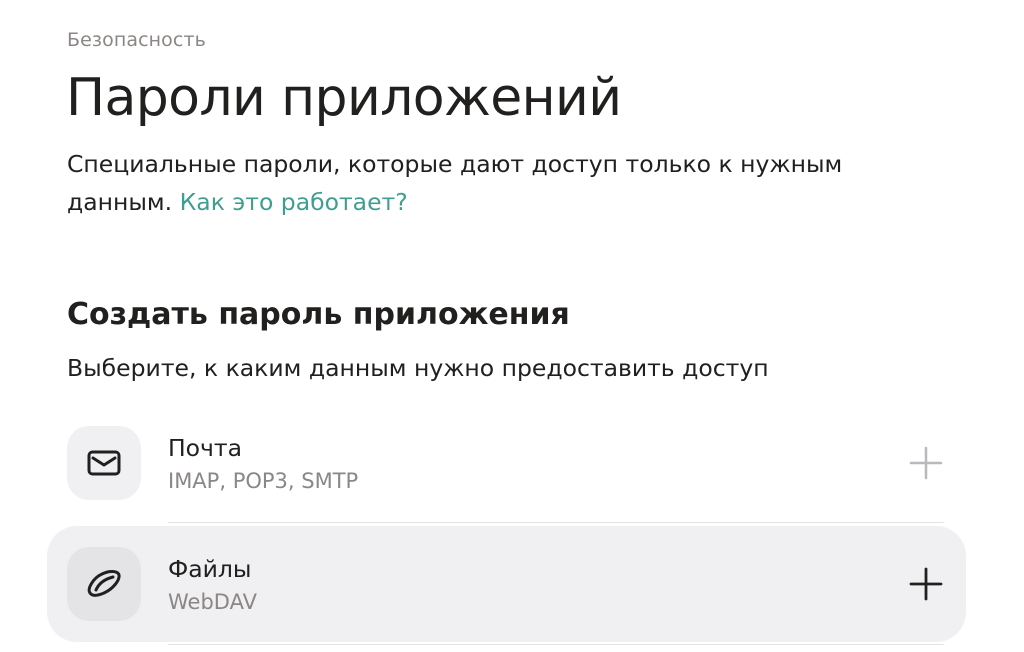 This screenshot has width=1024, height=652. I want to click on breadcrumb: Безопасность, so click(136, 40).